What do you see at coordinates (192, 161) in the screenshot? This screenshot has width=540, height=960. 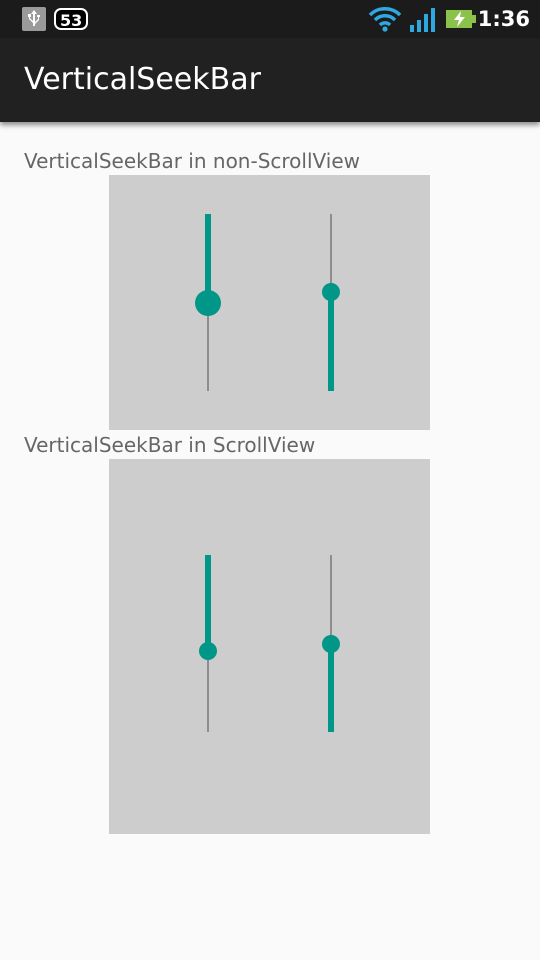 I see `section-label-non-scrollview: VerticalSeekBar in non-ScrollView` at bounding box center [192, 161].